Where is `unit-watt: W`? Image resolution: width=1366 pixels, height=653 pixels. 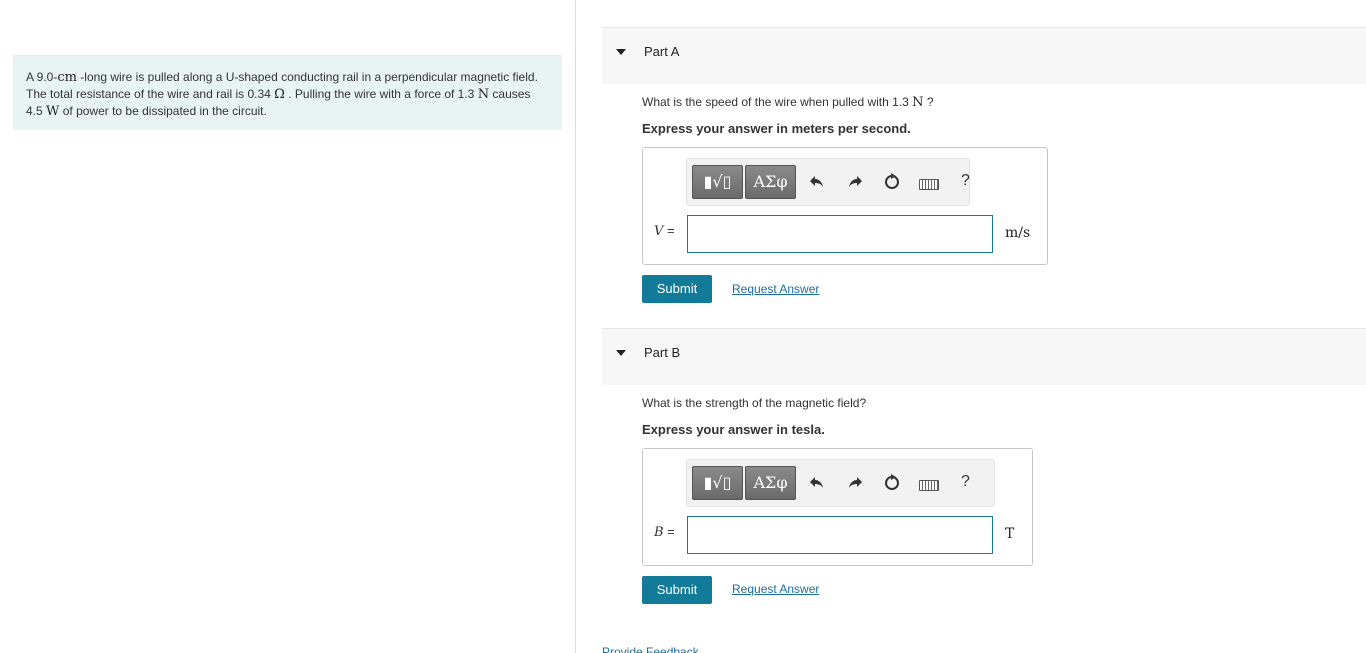 unit-watt: W is located at coordinates (53, 111).